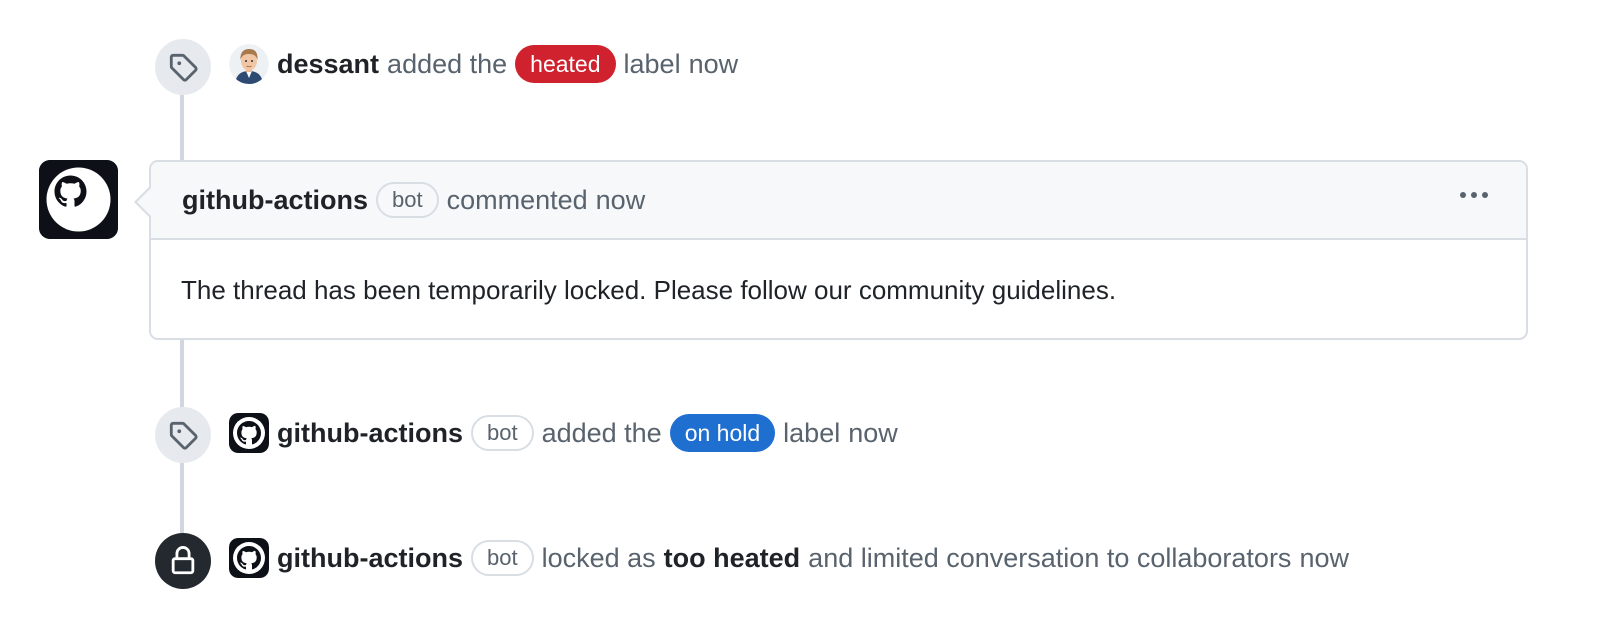 The width and height of the screenshot is (1600, 640). Describe the element at coordinates (517, 199) in the screenshot. I see `comment-action-text: commented` at that location.